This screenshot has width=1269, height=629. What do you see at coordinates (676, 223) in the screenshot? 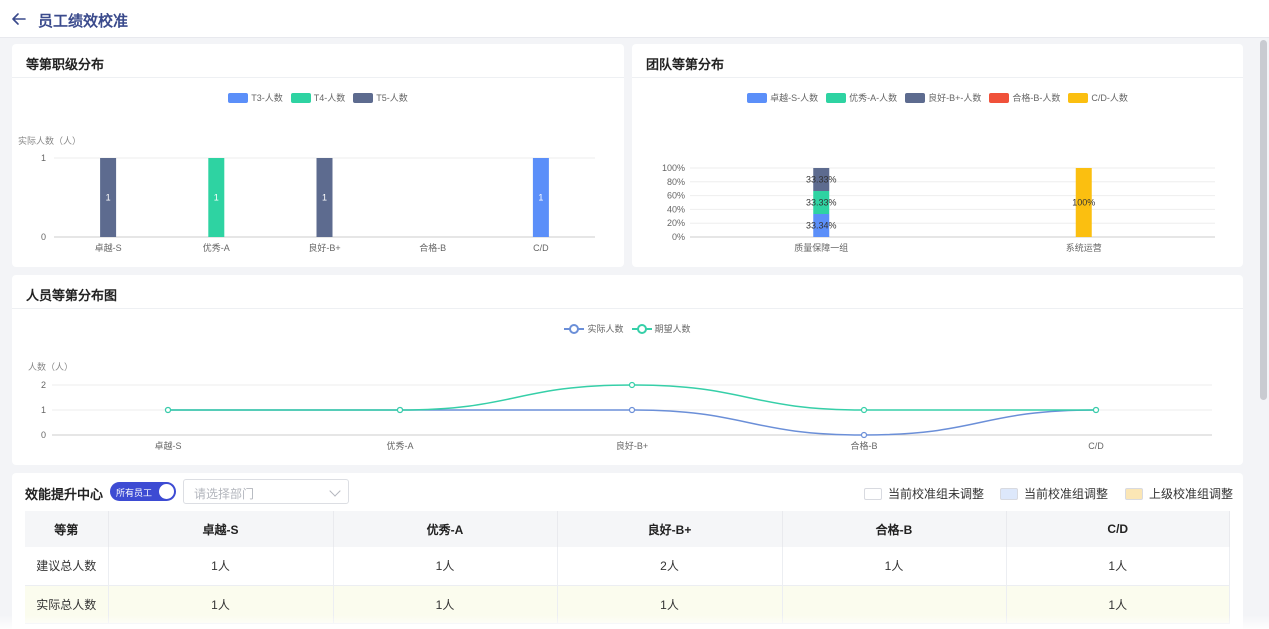
I see `y-tick-label: 20%` at bounding box center [676, 223].